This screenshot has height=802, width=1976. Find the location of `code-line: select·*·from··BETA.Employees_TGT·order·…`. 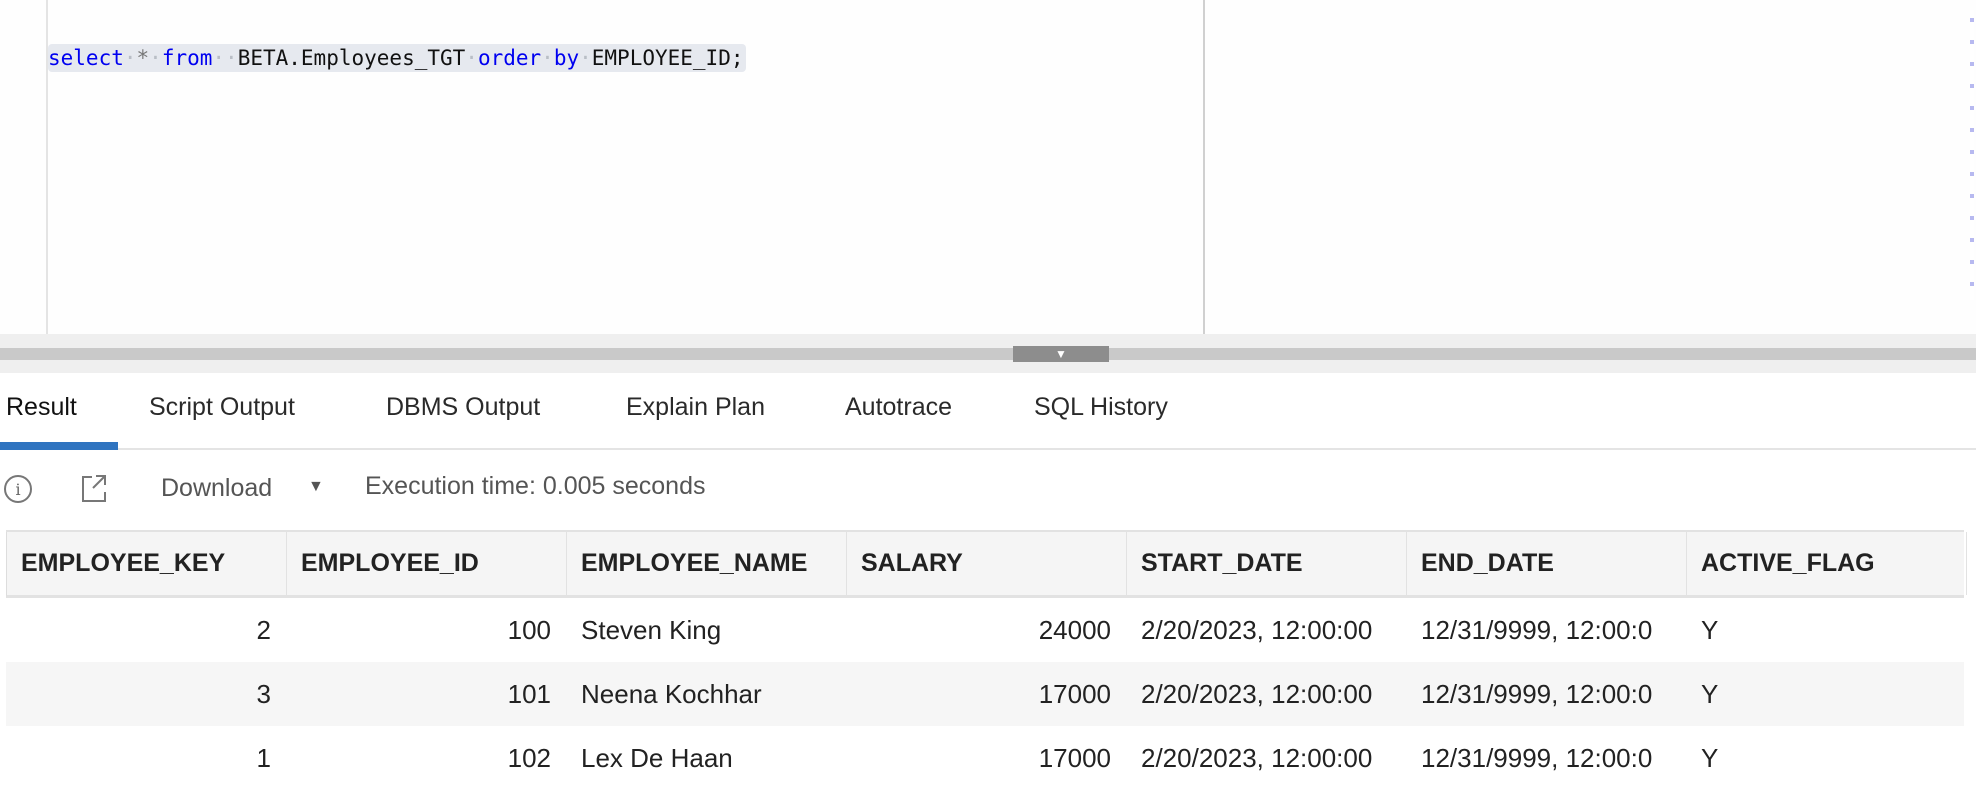

code-line: select·*·from··BETA.Employees_TGT·order·… is located at coordinates (397, 58).